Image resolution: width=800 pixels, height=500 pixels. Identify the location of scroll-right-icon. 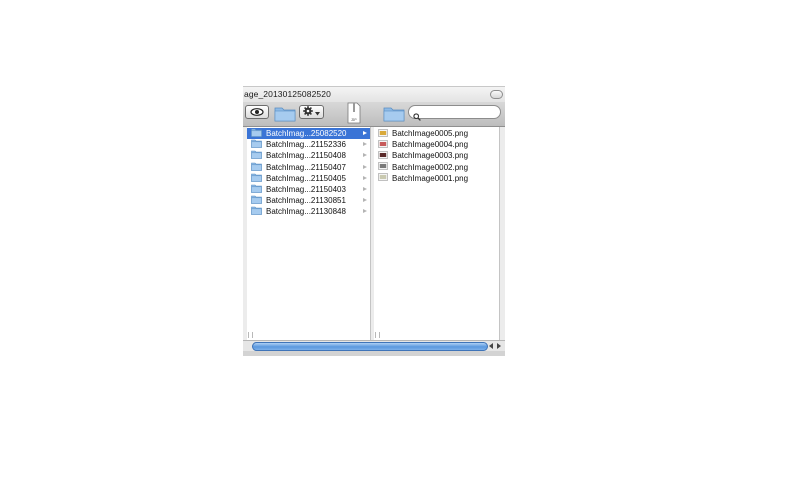
(499, 346).